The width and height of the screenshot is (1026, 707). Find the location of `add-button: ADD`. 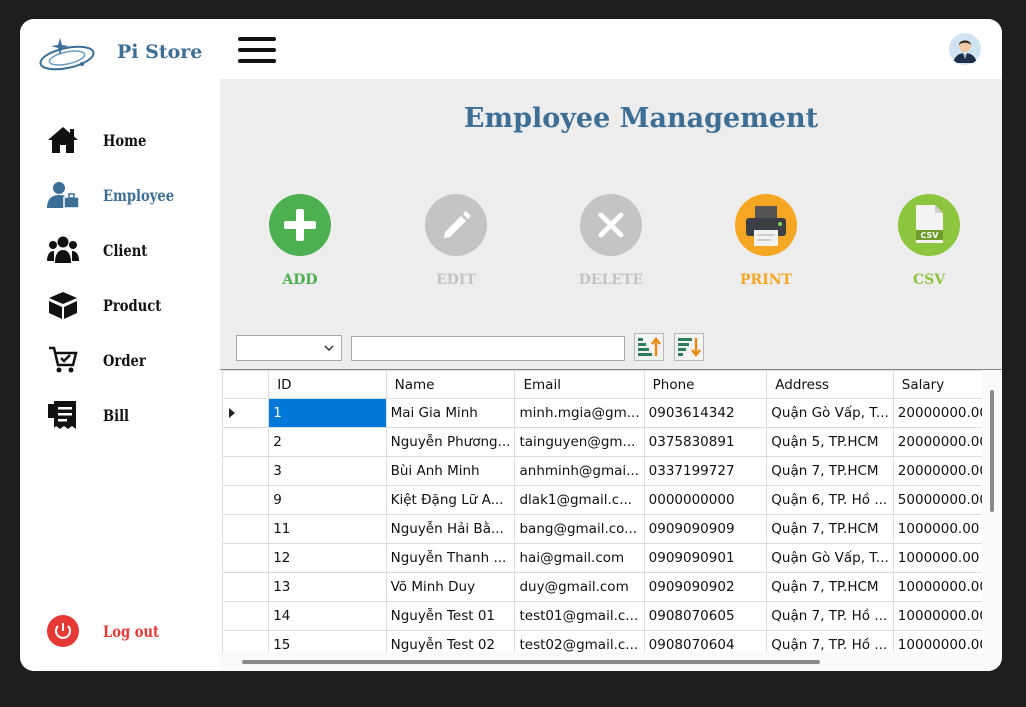

add-button: ADD is located at coordinates (300, 241).